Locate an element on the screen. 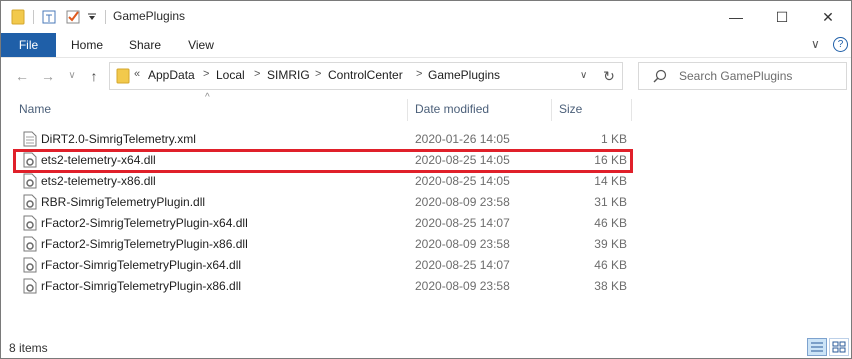 Image resolution: width=852 pixels, height=359 pixels. window-title: GamePlugins is located at coordinates (149, 16).